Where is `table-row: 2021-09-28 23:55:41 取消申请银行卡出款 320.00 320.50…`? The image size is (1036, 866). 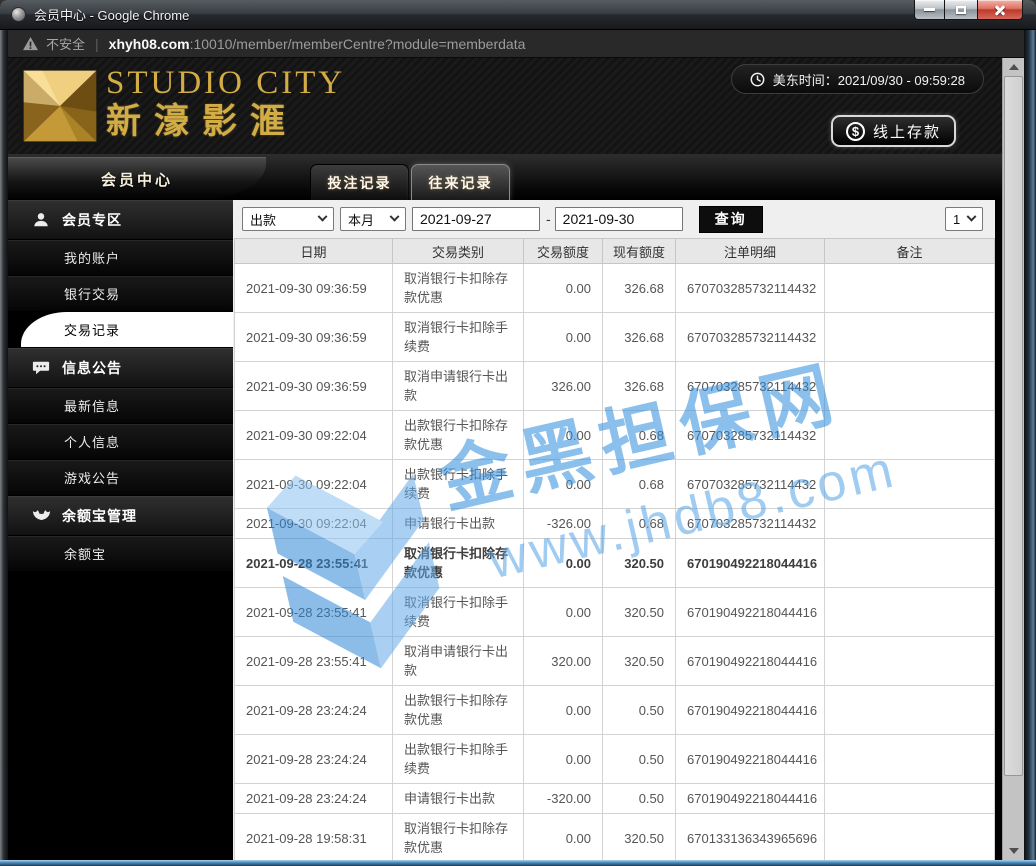
table-row: 2021-09-28 23:55:41 取消申请银行卡出款 320.00 320.50… is located at coordinates (614, 661).